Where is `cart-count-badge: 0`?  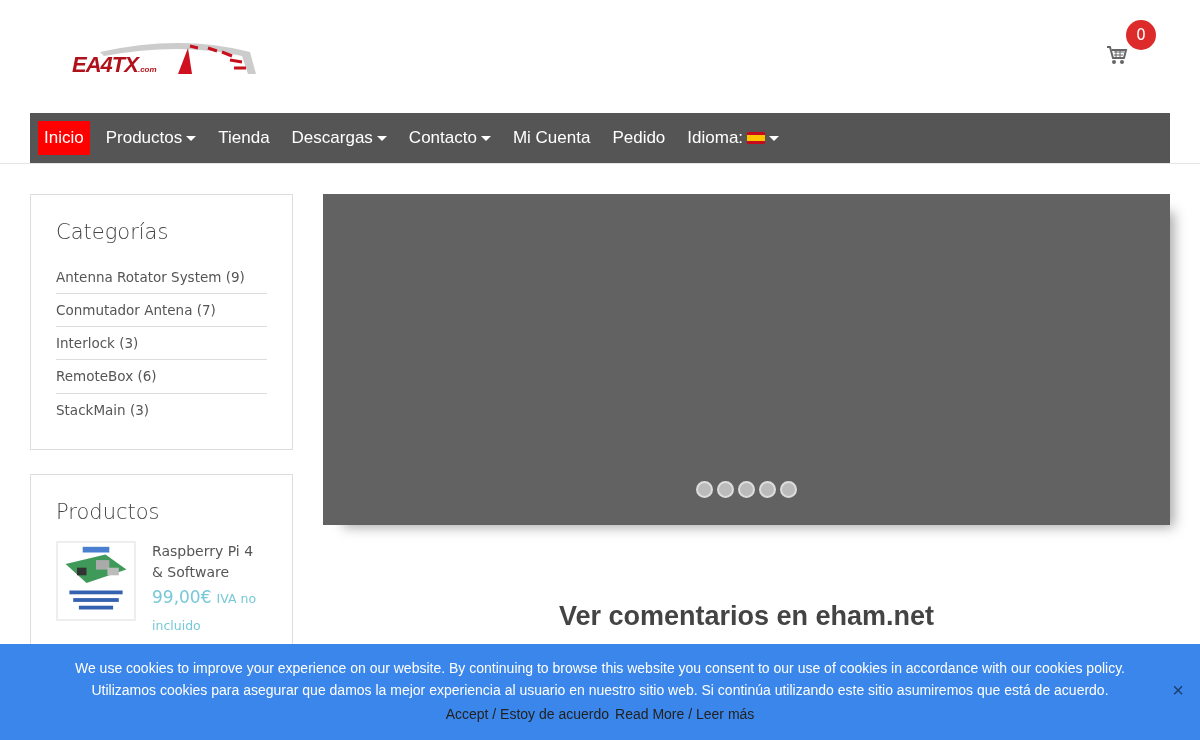
cart-count-badge: 0 is located at coordinates (1141, 35).